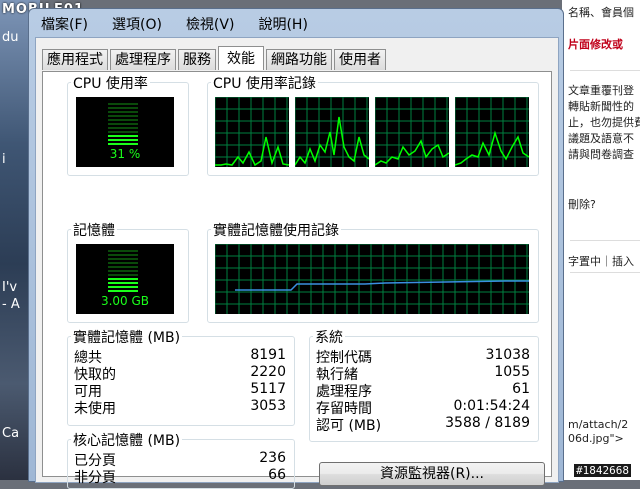 This screenshot has height=489, width=640. What do you see at coordinates (360, 59) in the screenshot?
I see `tab-users: 使用者` at bounding box center [360, 59].